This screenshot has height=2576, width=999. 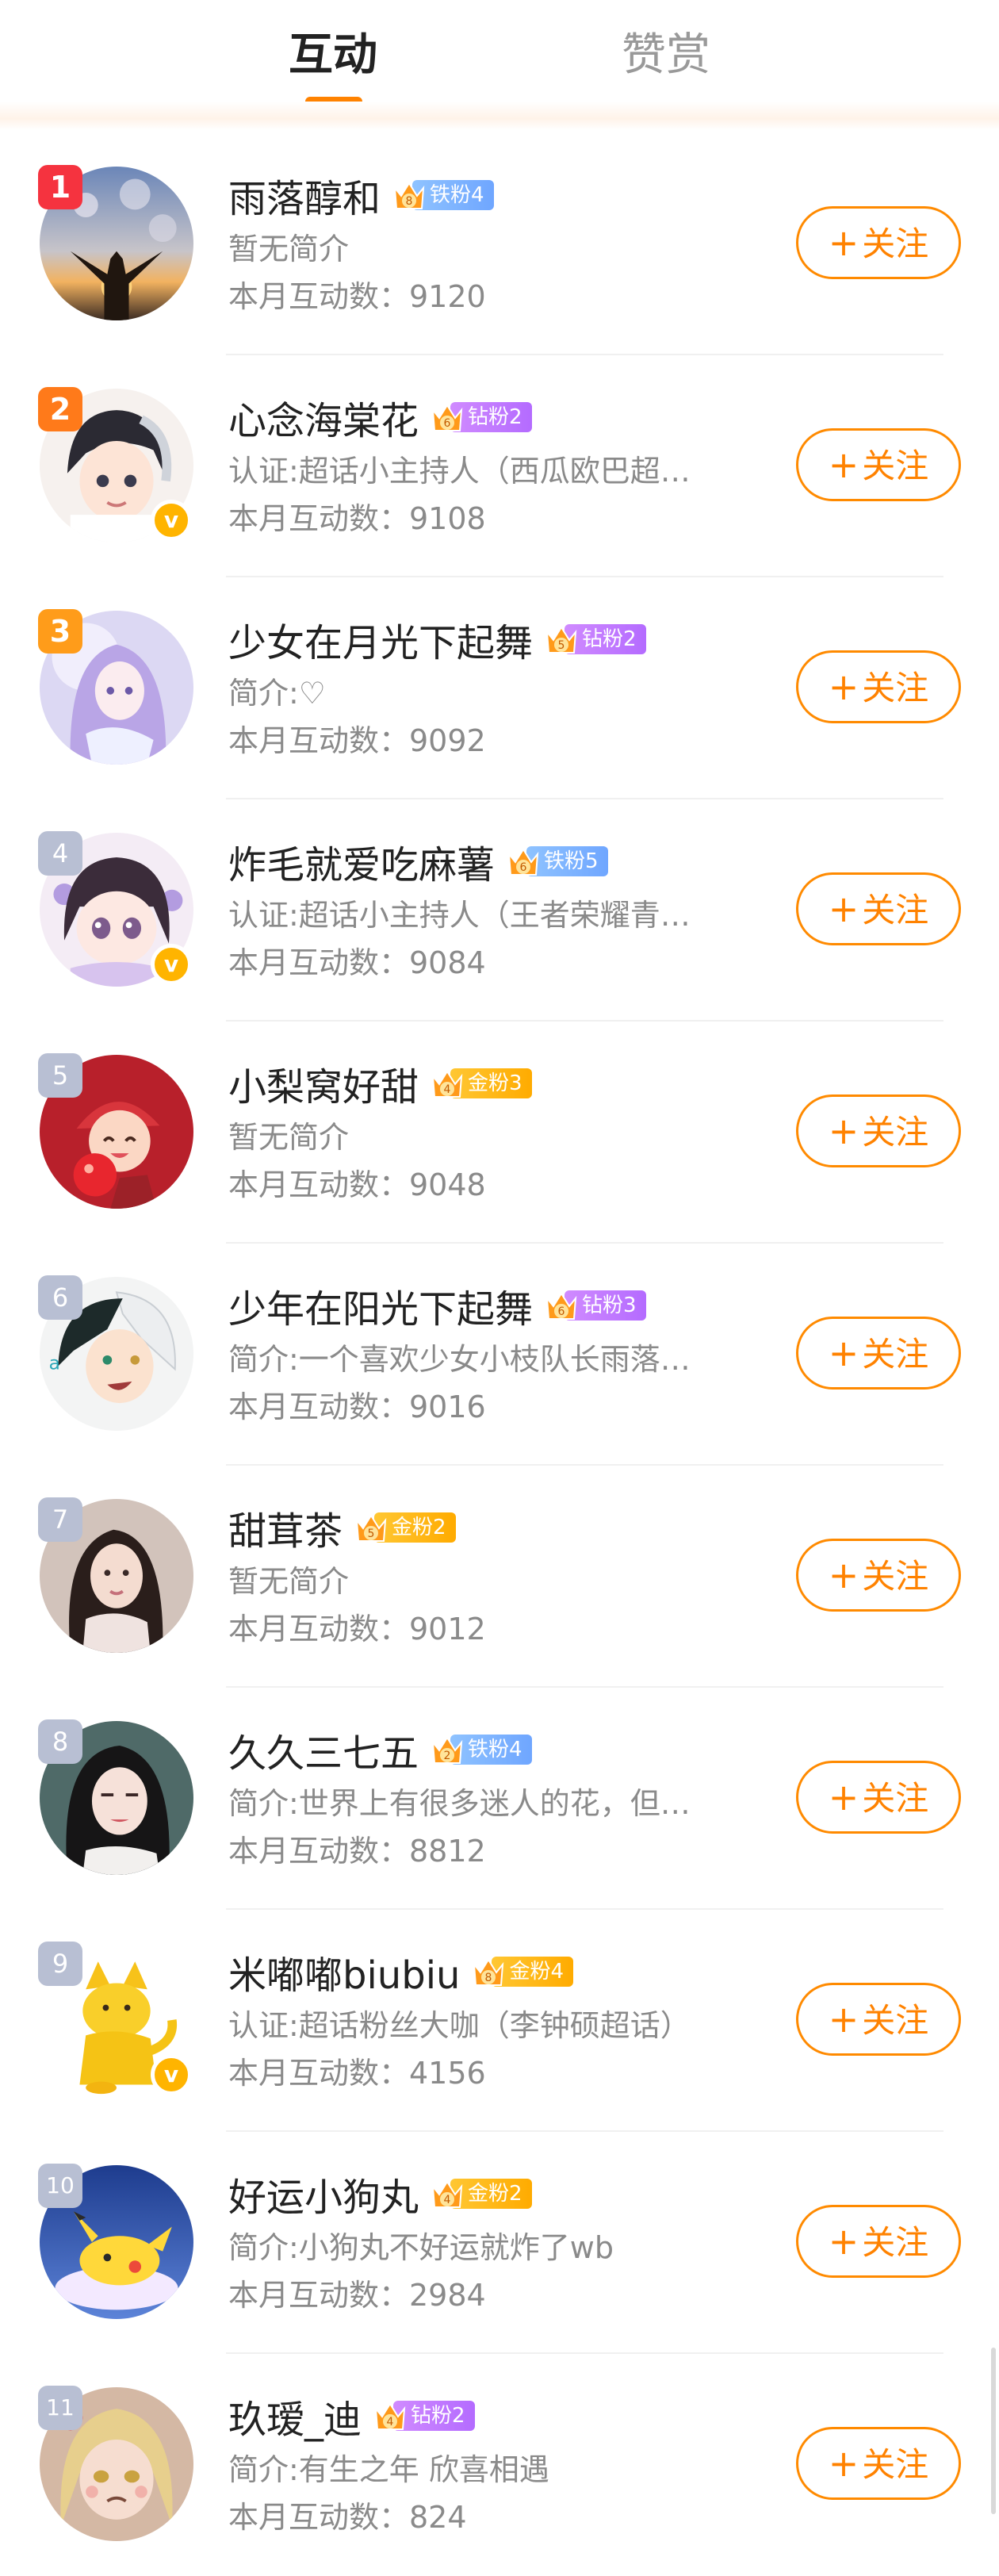 What do you see at coordinates (60, 1964) in the screenshot?
I see `rank-badge: 9` at bounding box center [60, 1964].